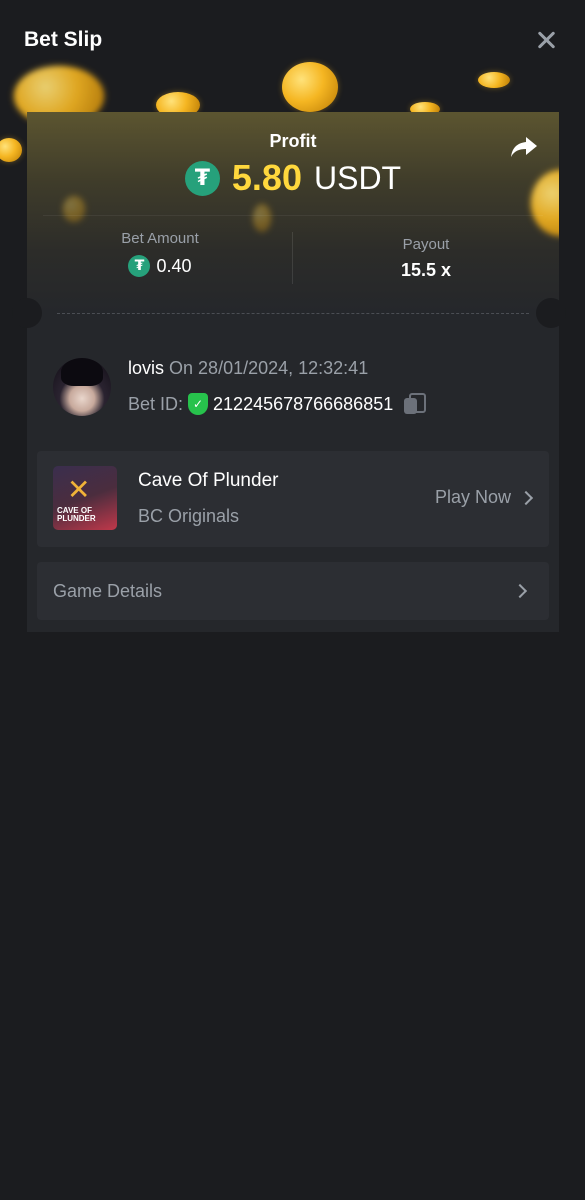  I want to click on game-details-button: Game Details, so click(293, 591).